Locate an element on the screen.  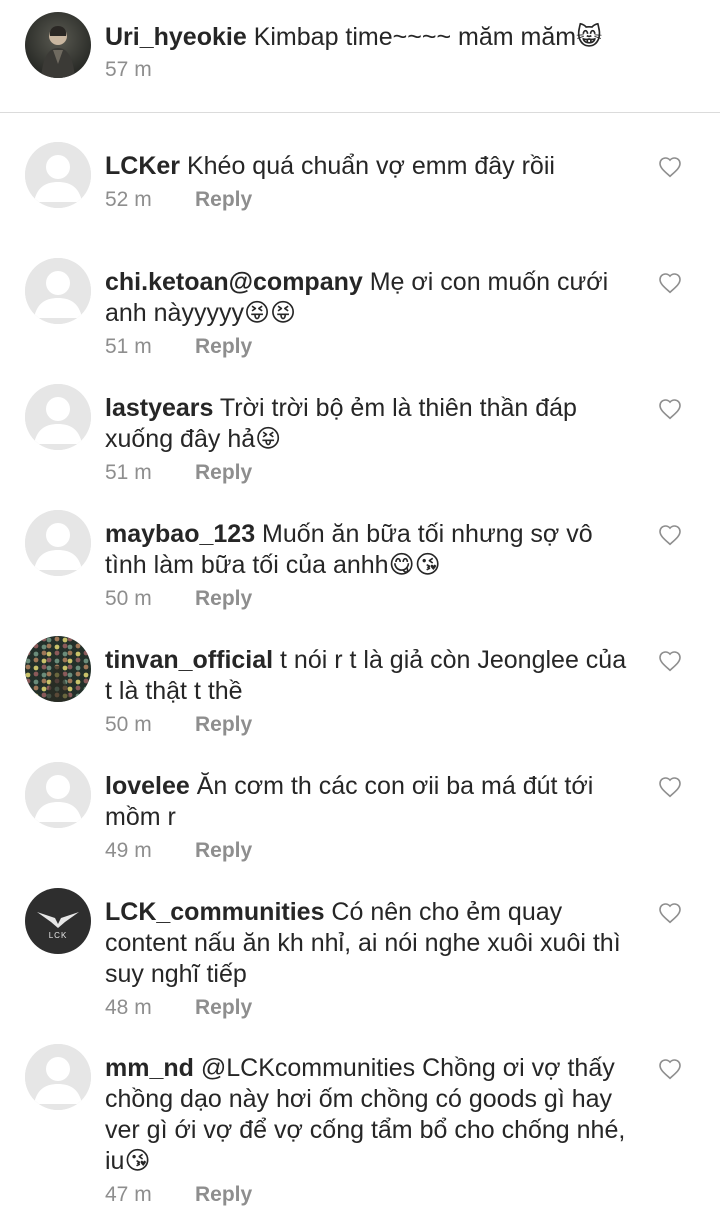
caption-body: Kimbap time~~~~ măm măm😸 is located at coordinates (428, 37).